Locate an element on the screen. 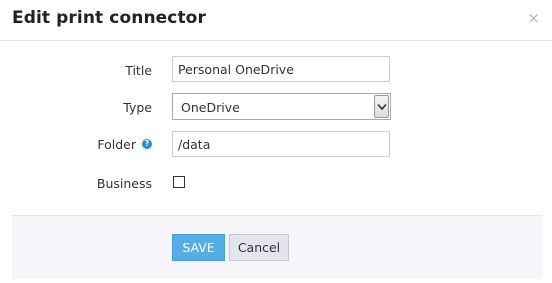  type-label: Type is located at coordinates (137, 107).